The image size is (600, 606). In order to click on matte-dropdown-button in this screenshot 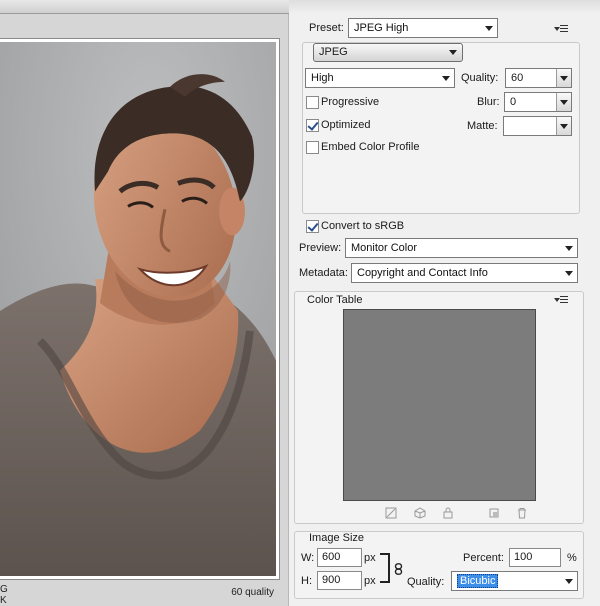, I will do `click(563, 126)`.